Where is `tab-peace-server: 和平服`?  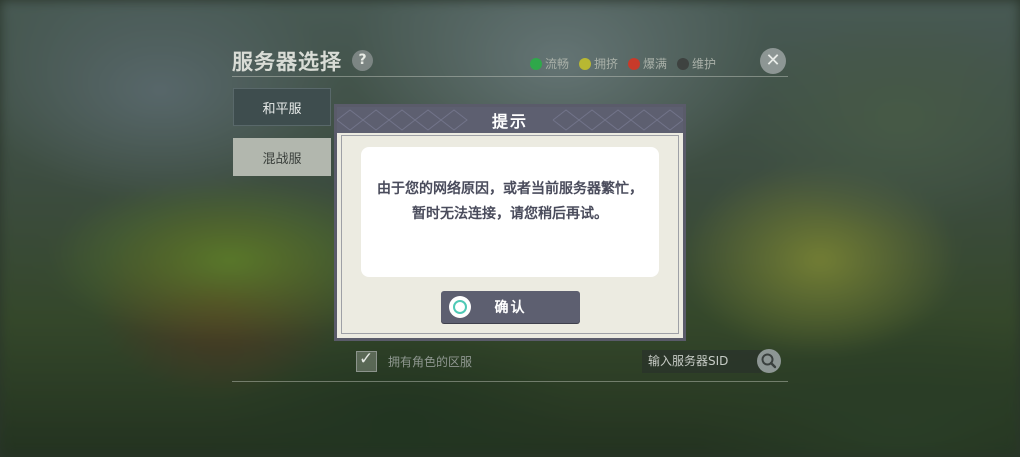 tab-peace-server: 和平服 is located at coordinates (282, 107).